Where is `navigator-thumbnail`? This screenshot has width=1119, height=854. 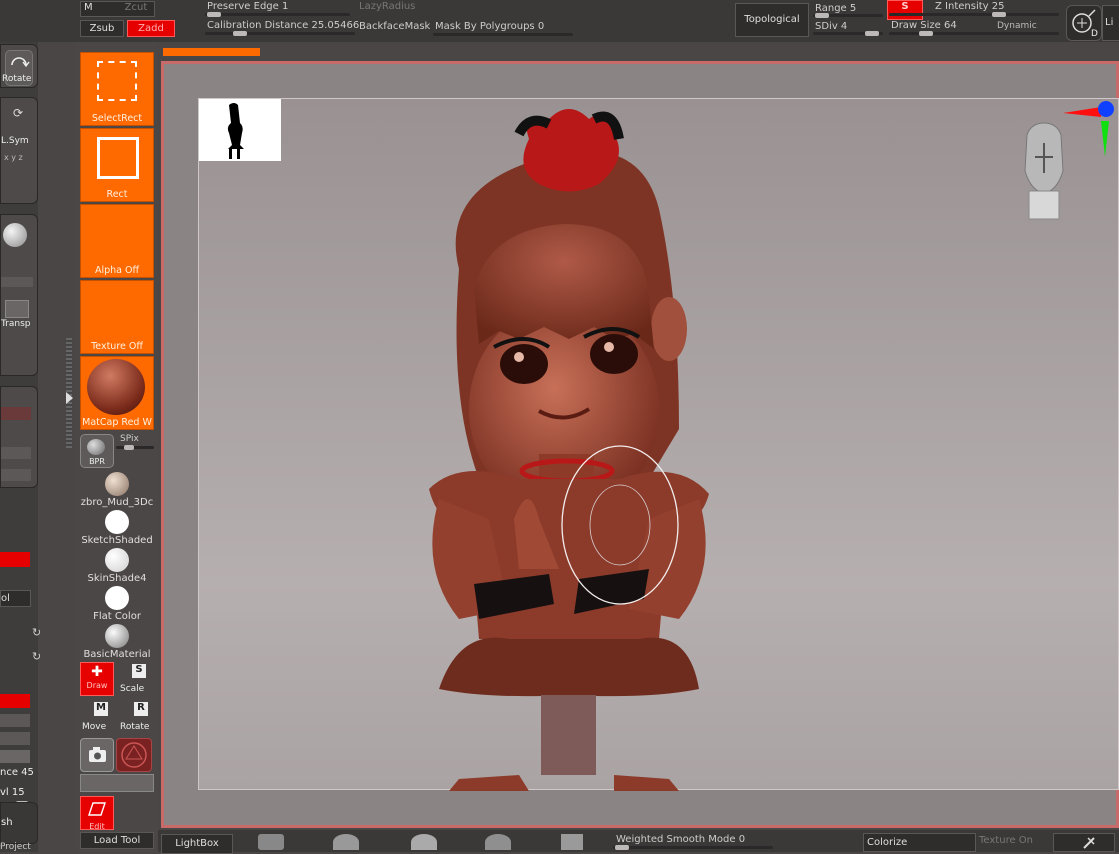
navigator-thumbnail is located at coordinates (240, 130).